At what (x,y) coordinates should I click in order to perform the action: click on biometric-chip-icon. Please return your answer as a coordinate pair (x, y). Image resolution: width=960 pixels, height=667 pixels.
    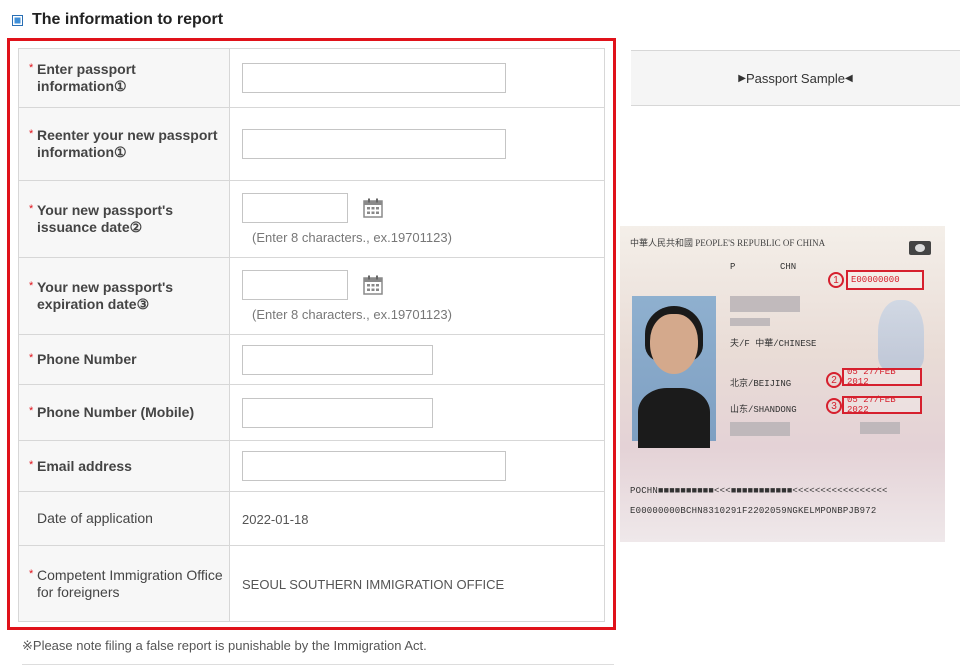
    Looking at the image, I should click on (920, 248).